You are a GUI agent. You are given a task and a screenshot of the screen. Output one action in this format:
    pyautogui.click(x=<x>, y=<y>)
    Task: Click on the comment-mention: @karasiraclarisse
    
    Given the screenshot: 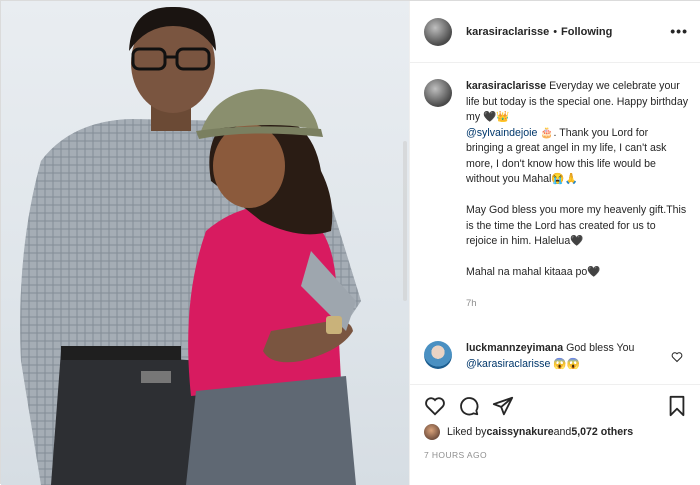 What is the action you would take?
    pyautogui.click(x=508, y=364)
    